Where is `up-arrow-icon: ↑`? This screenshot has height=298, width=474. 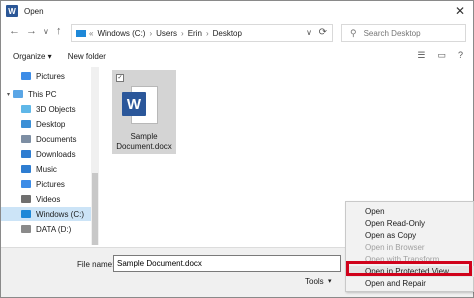 up-arrow-icon: ↑ is located at coordinates (59, 31).